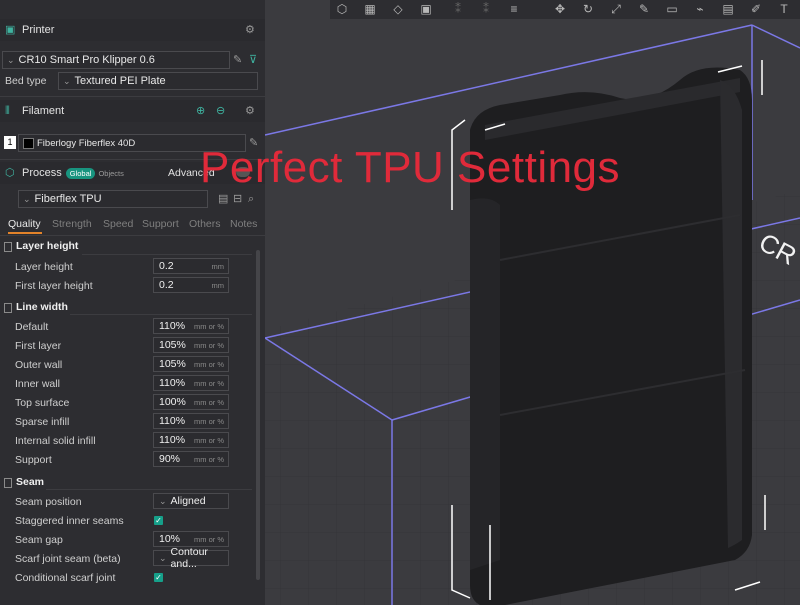 The height and width of the screenshot is (605, 800). Describe the element at coordinates (166, 266) in the screenshot. I see `layer-height-value: 0.2` at that location.